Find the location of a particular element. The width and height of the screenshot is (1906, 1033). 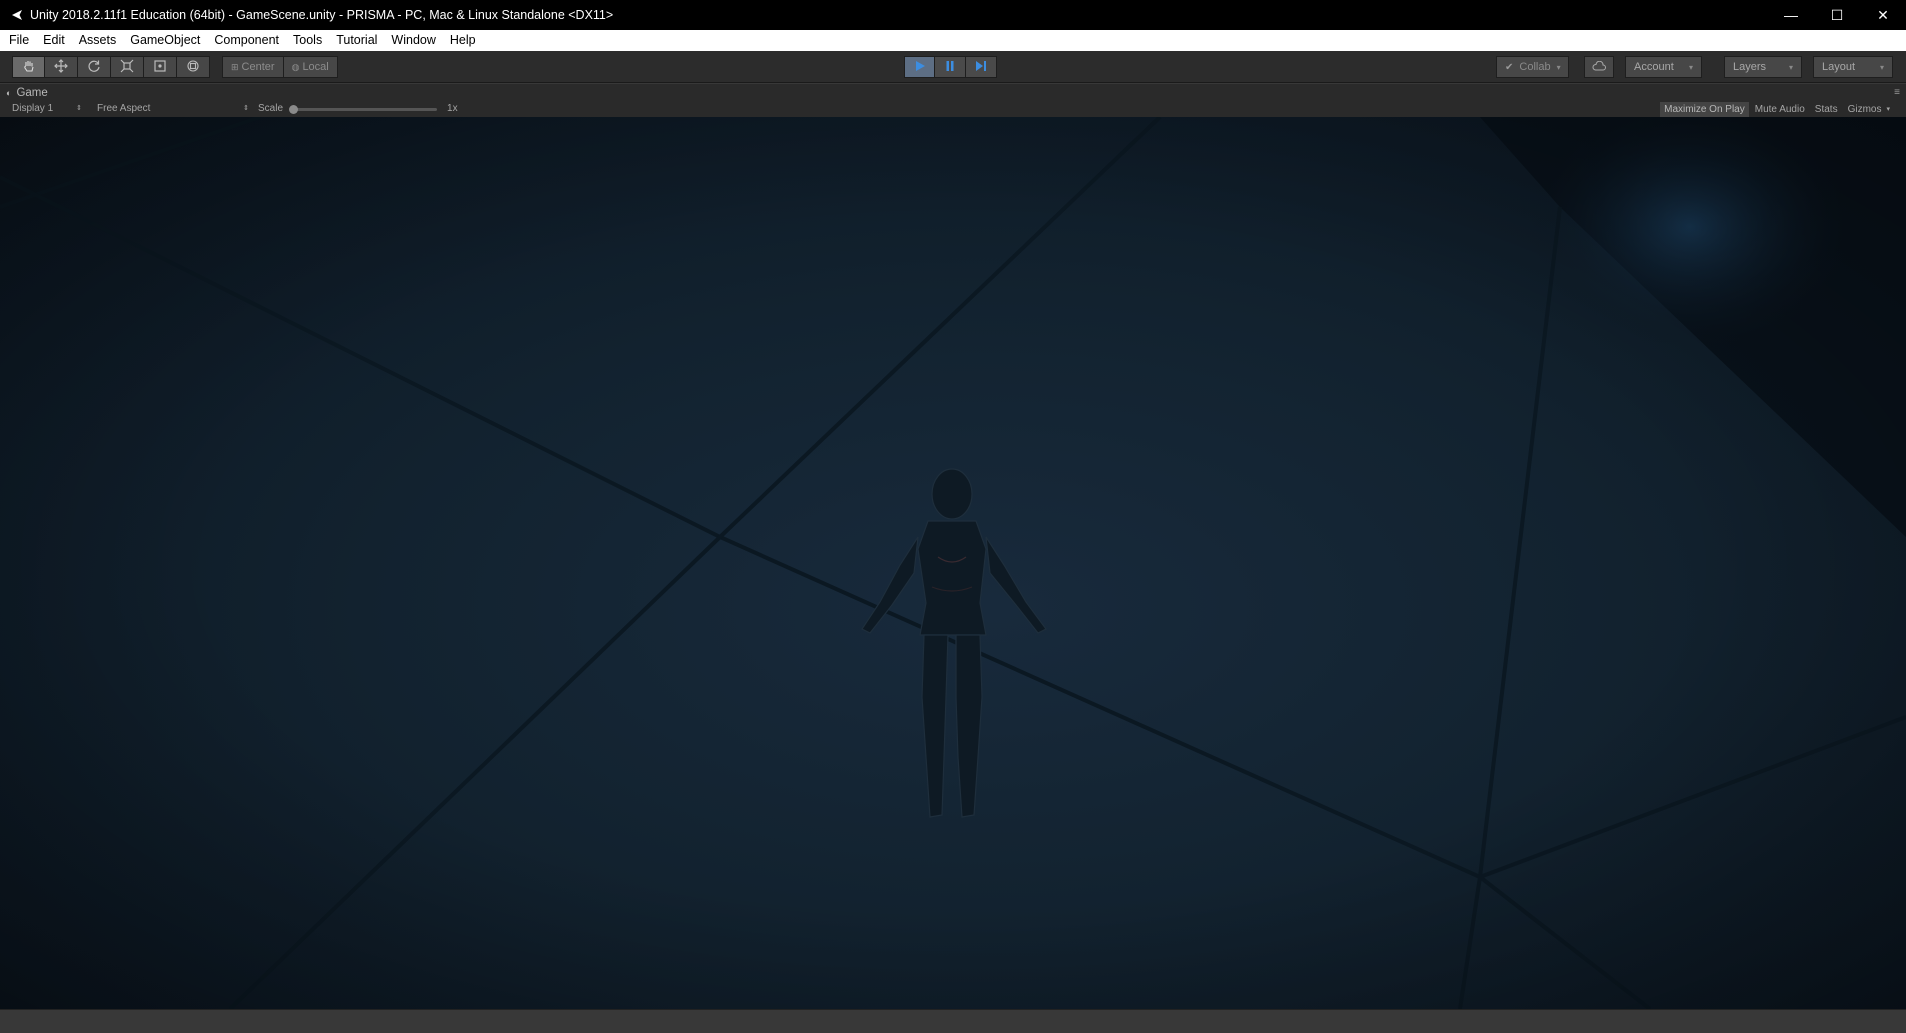

play-icon is located at coordinates (920, 67).